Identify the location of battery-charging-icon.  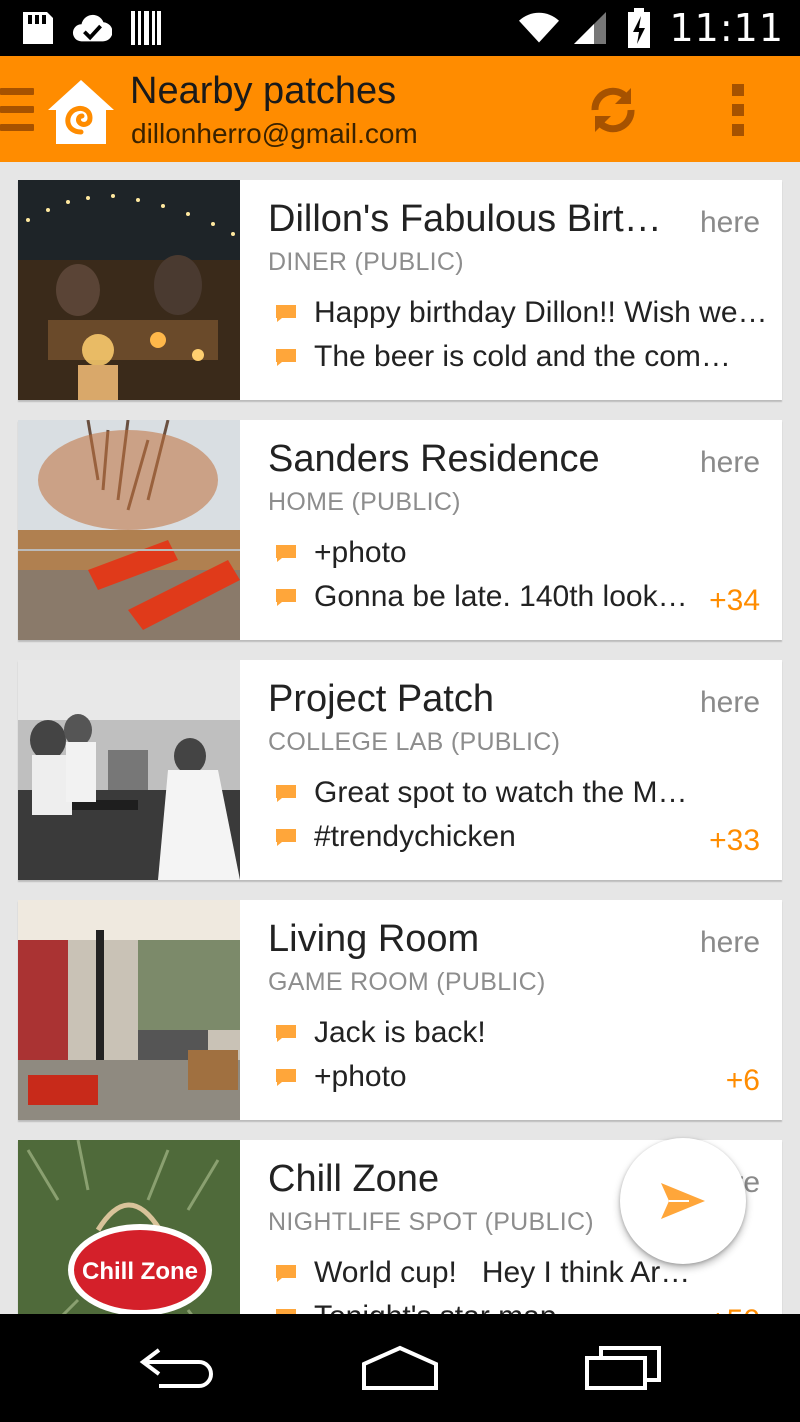
(639, 28).